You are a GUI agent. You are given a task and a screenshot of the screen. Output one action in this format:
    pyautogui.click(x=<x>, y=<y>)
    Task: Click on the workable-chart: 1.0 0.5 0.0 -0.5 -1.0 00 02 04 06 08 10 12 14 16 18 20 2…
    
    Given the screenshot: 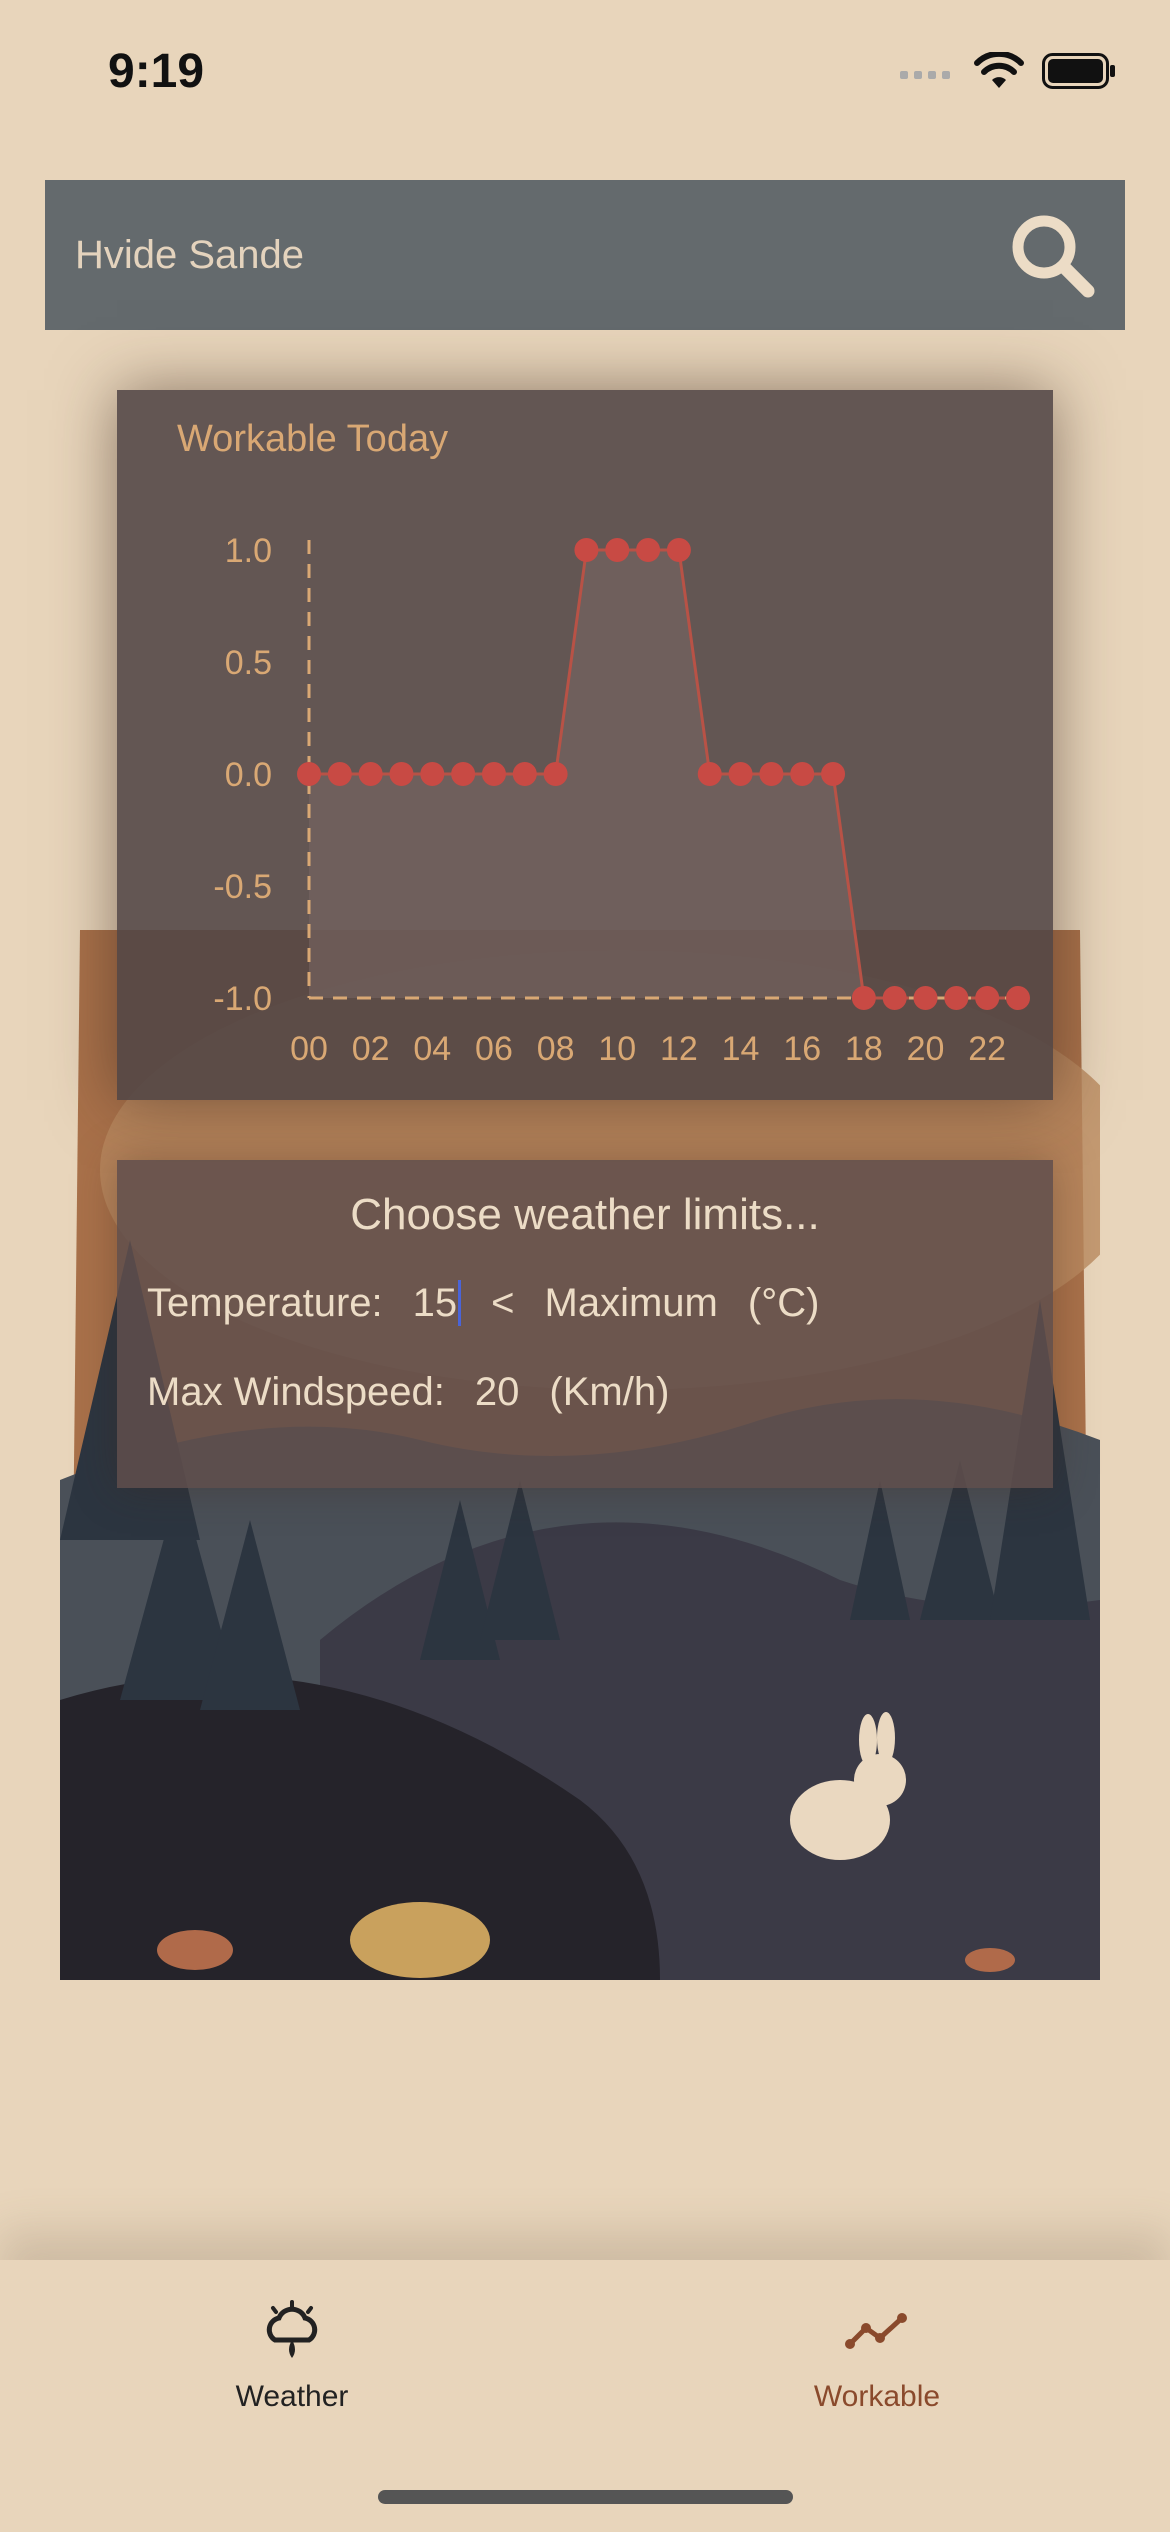 What is the action you would take?
    pyautogui.click(x=621, y=800)
    